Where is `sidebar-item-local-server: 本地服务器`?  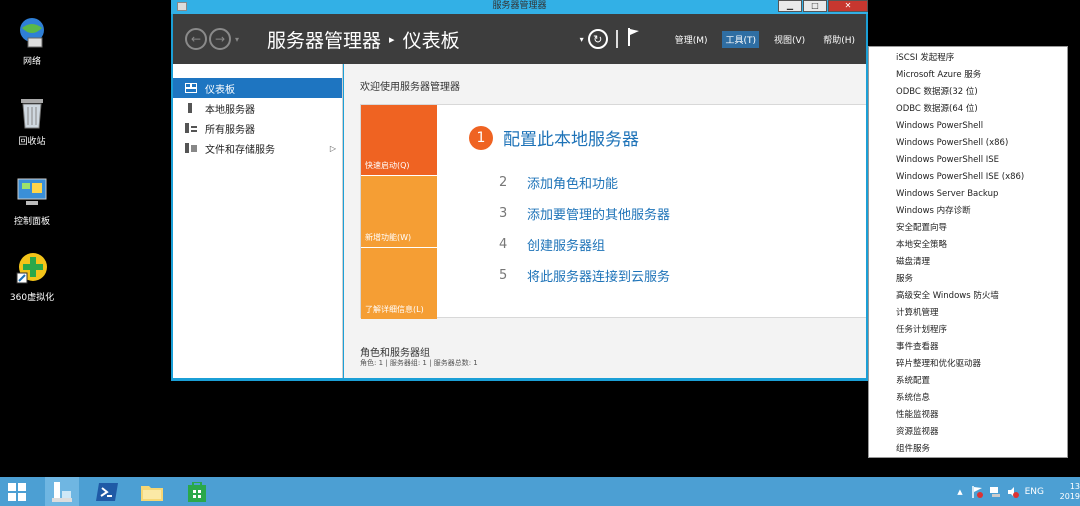
sidebar-item-local-server: 本地服务器 is located at coordinates (257, 108).